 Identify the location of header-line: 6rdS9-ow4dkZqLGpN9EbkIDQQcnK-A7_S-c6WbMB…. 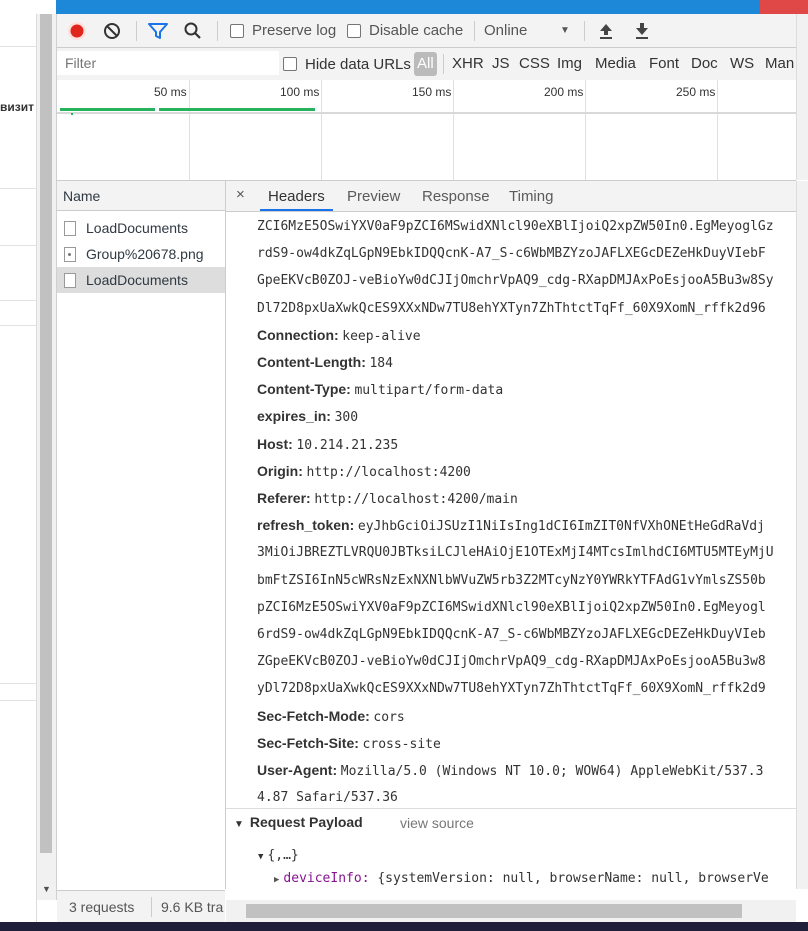
(511, 634).